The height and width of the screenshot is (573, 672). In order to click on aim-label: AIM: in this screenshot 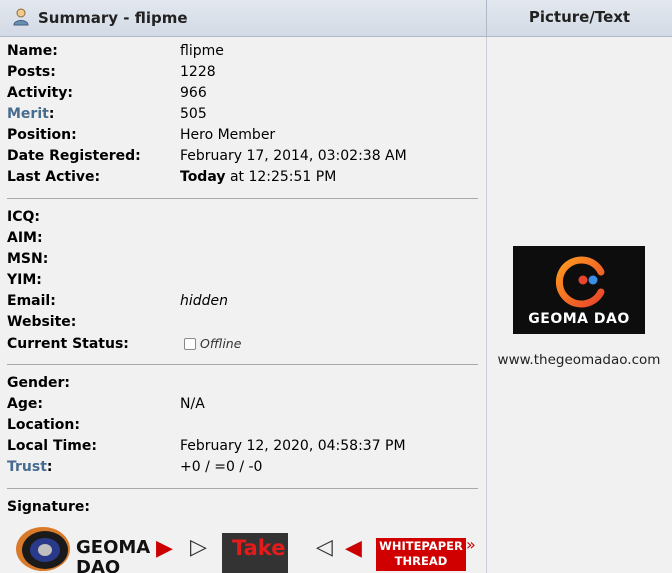, I will do `click(25, 238)`.